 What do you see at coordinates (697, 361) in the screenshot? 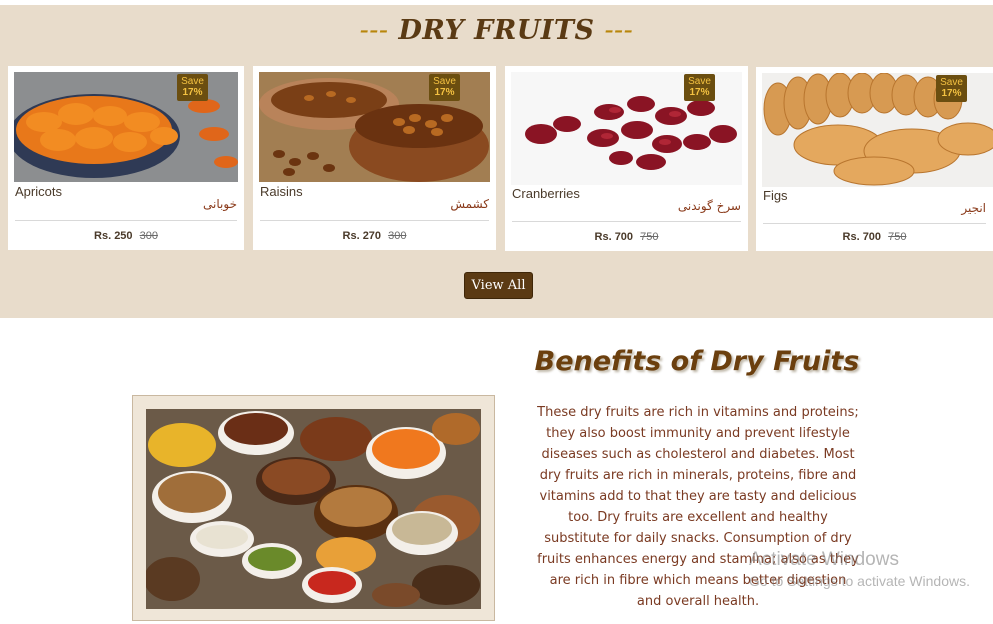
I see `benefits-title: Benefits of Dry Fruits` at bounding box center [697, 361].